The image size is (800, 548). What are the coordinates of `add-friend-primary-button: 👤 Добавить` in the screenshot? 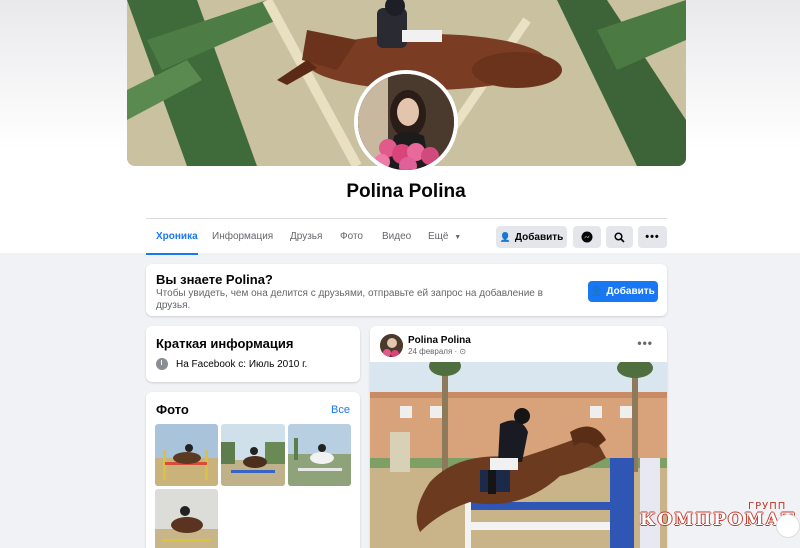 It's located at (623, 291).